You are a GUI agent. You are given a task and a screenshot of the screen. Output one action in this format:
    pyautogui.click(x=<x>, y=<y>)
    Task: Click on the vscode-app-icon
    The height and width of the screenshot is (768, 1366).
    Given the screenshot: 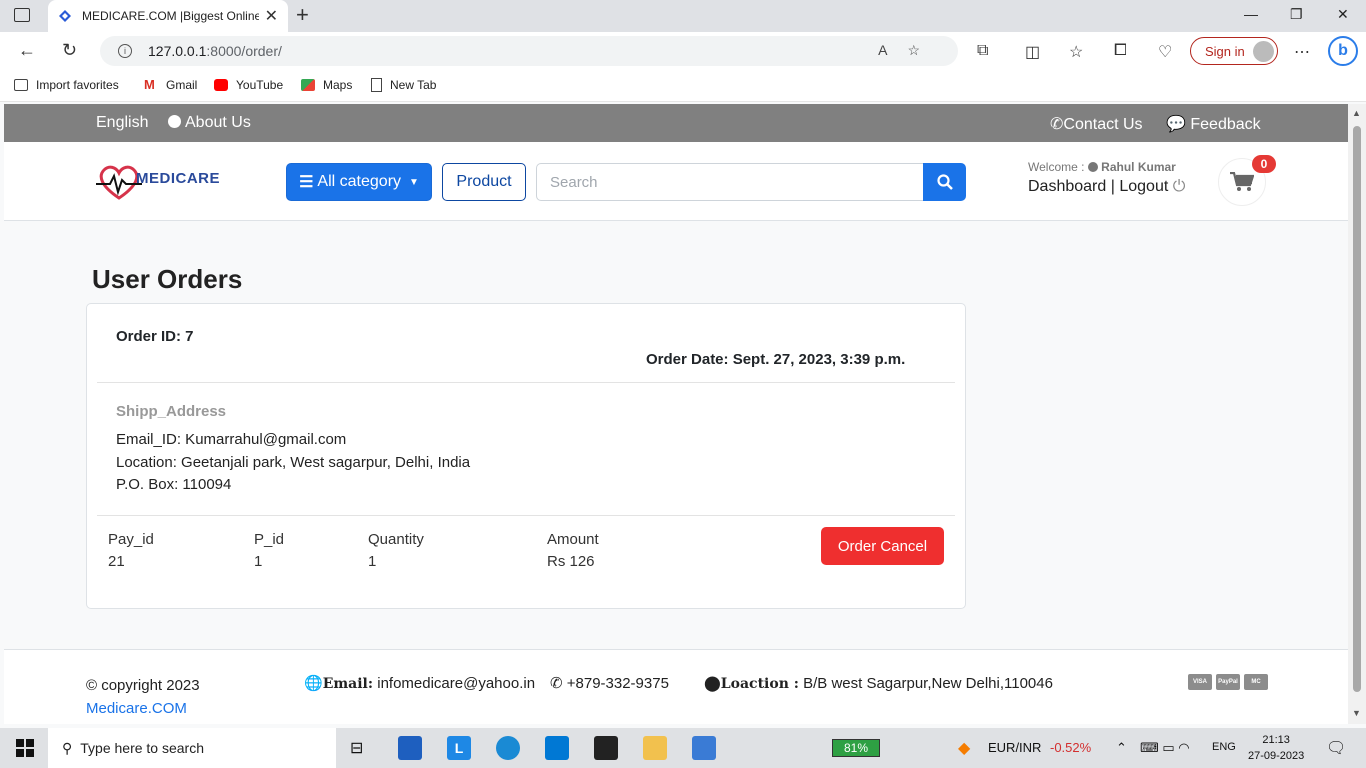 What is the action you would take?
    pyautogui.click(x=557, y=748)
    